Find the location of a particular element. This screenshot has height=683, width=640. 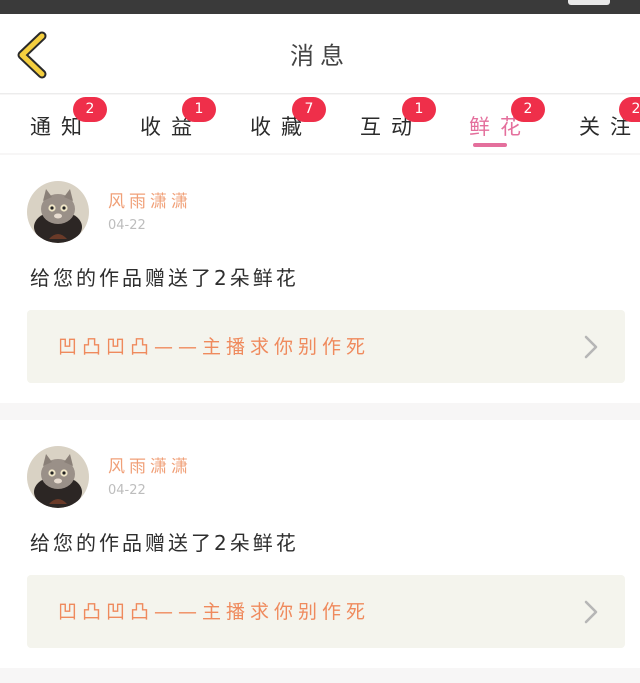

status-indicator is located at coordinates (589, 2).